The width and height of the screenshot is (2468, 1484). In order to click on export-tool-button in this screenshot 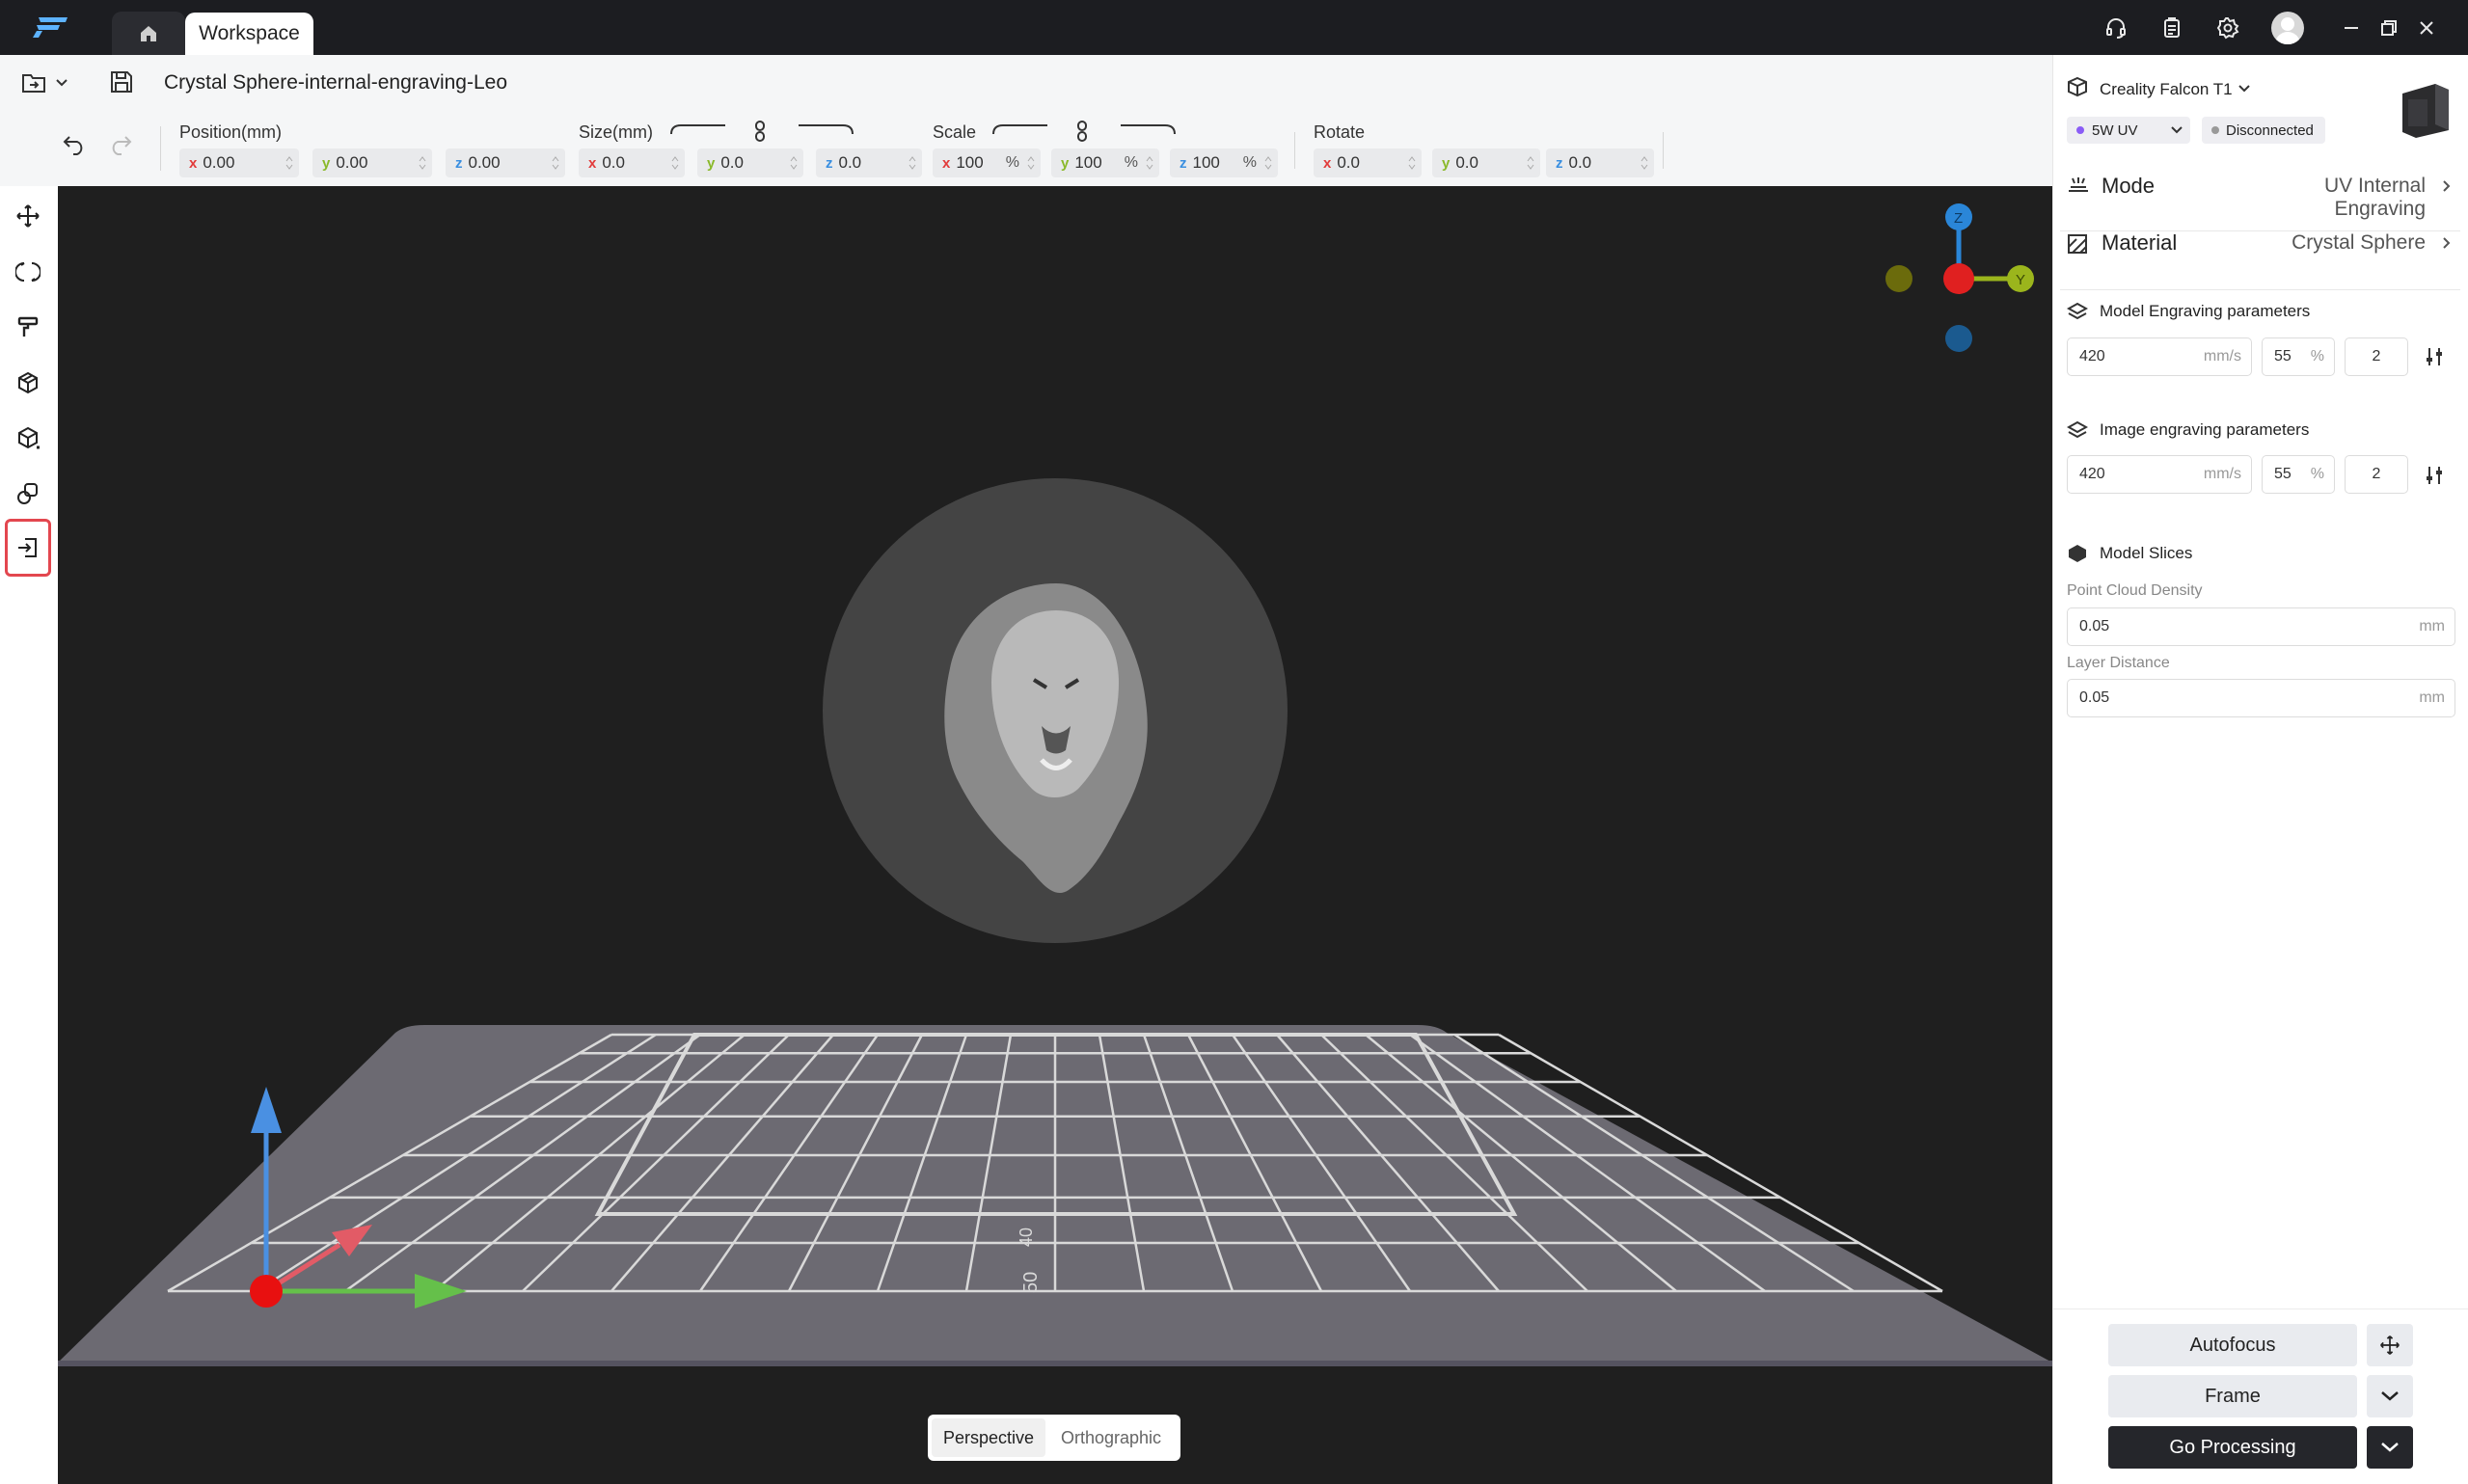, I will do `click(28, 548)`.